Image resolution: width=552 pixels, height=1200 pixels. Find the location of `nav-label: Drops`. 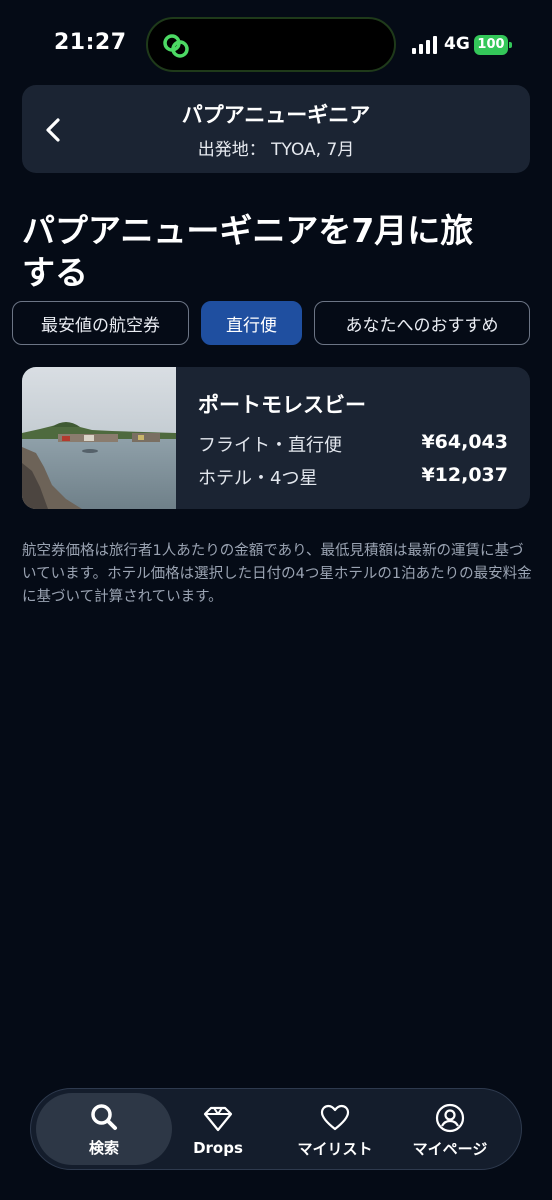

nav-label: Drops is located at coordinates (218, 1148).